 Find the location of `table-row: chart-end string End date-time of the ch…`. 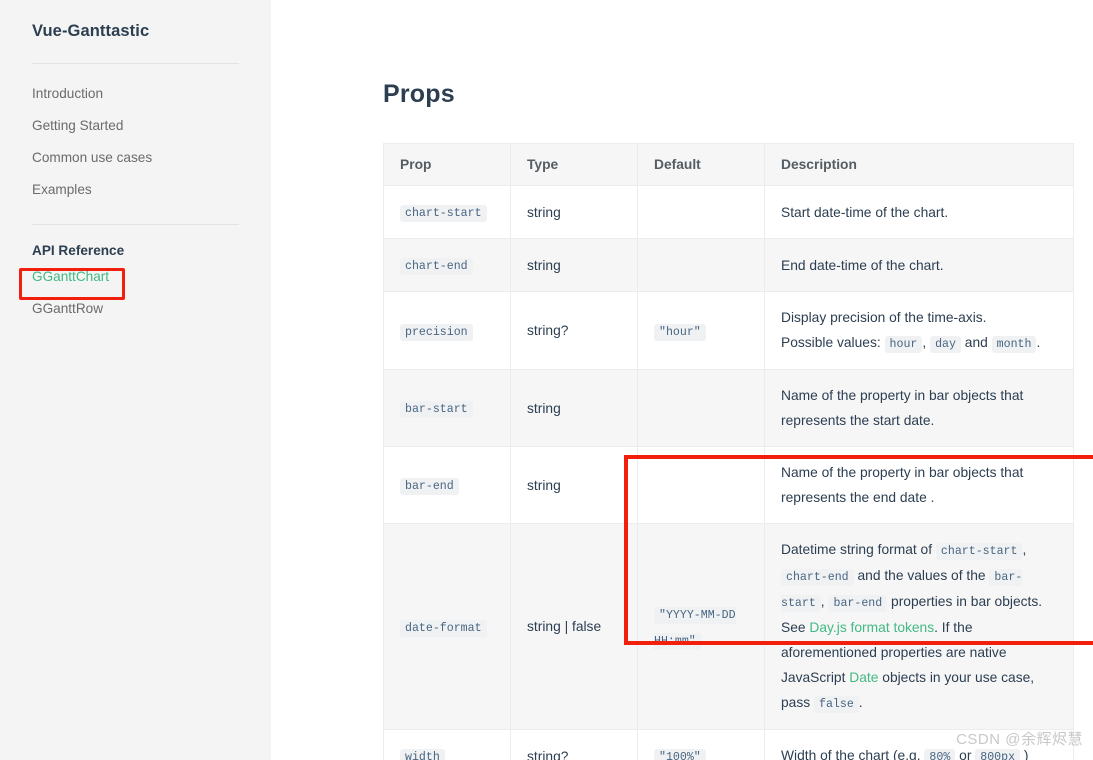

table-row: chart-end string End date-time of the ch… is located at coordinates (728, 265).